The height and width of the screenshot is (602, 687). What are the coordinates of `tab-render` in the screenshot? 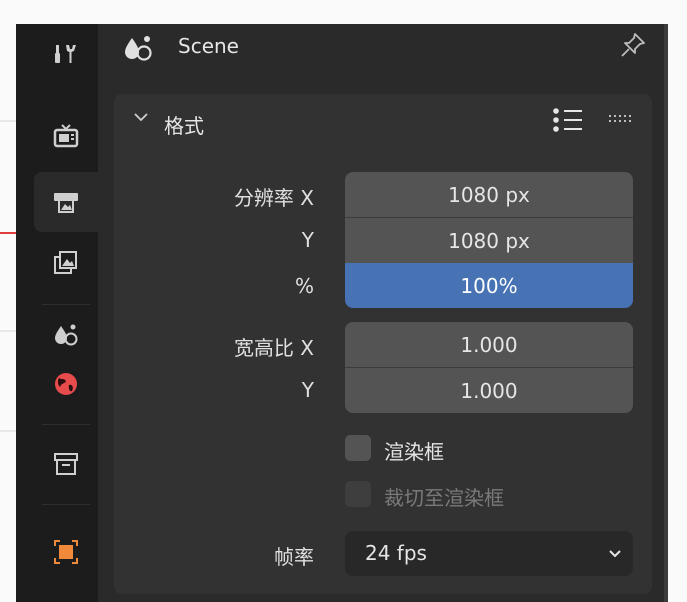 It's located at (66, 136).